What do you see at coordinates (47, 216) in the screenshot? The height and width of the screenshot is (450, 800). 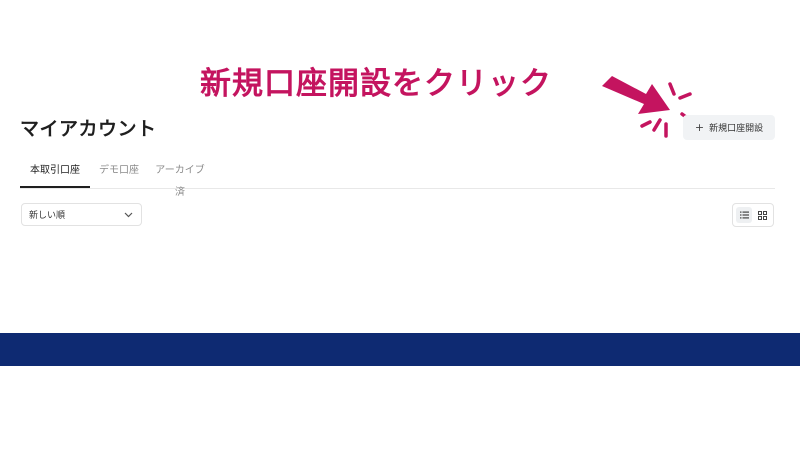 I see `sort-select-value: 新しい順` at bounding box center [47, 216].